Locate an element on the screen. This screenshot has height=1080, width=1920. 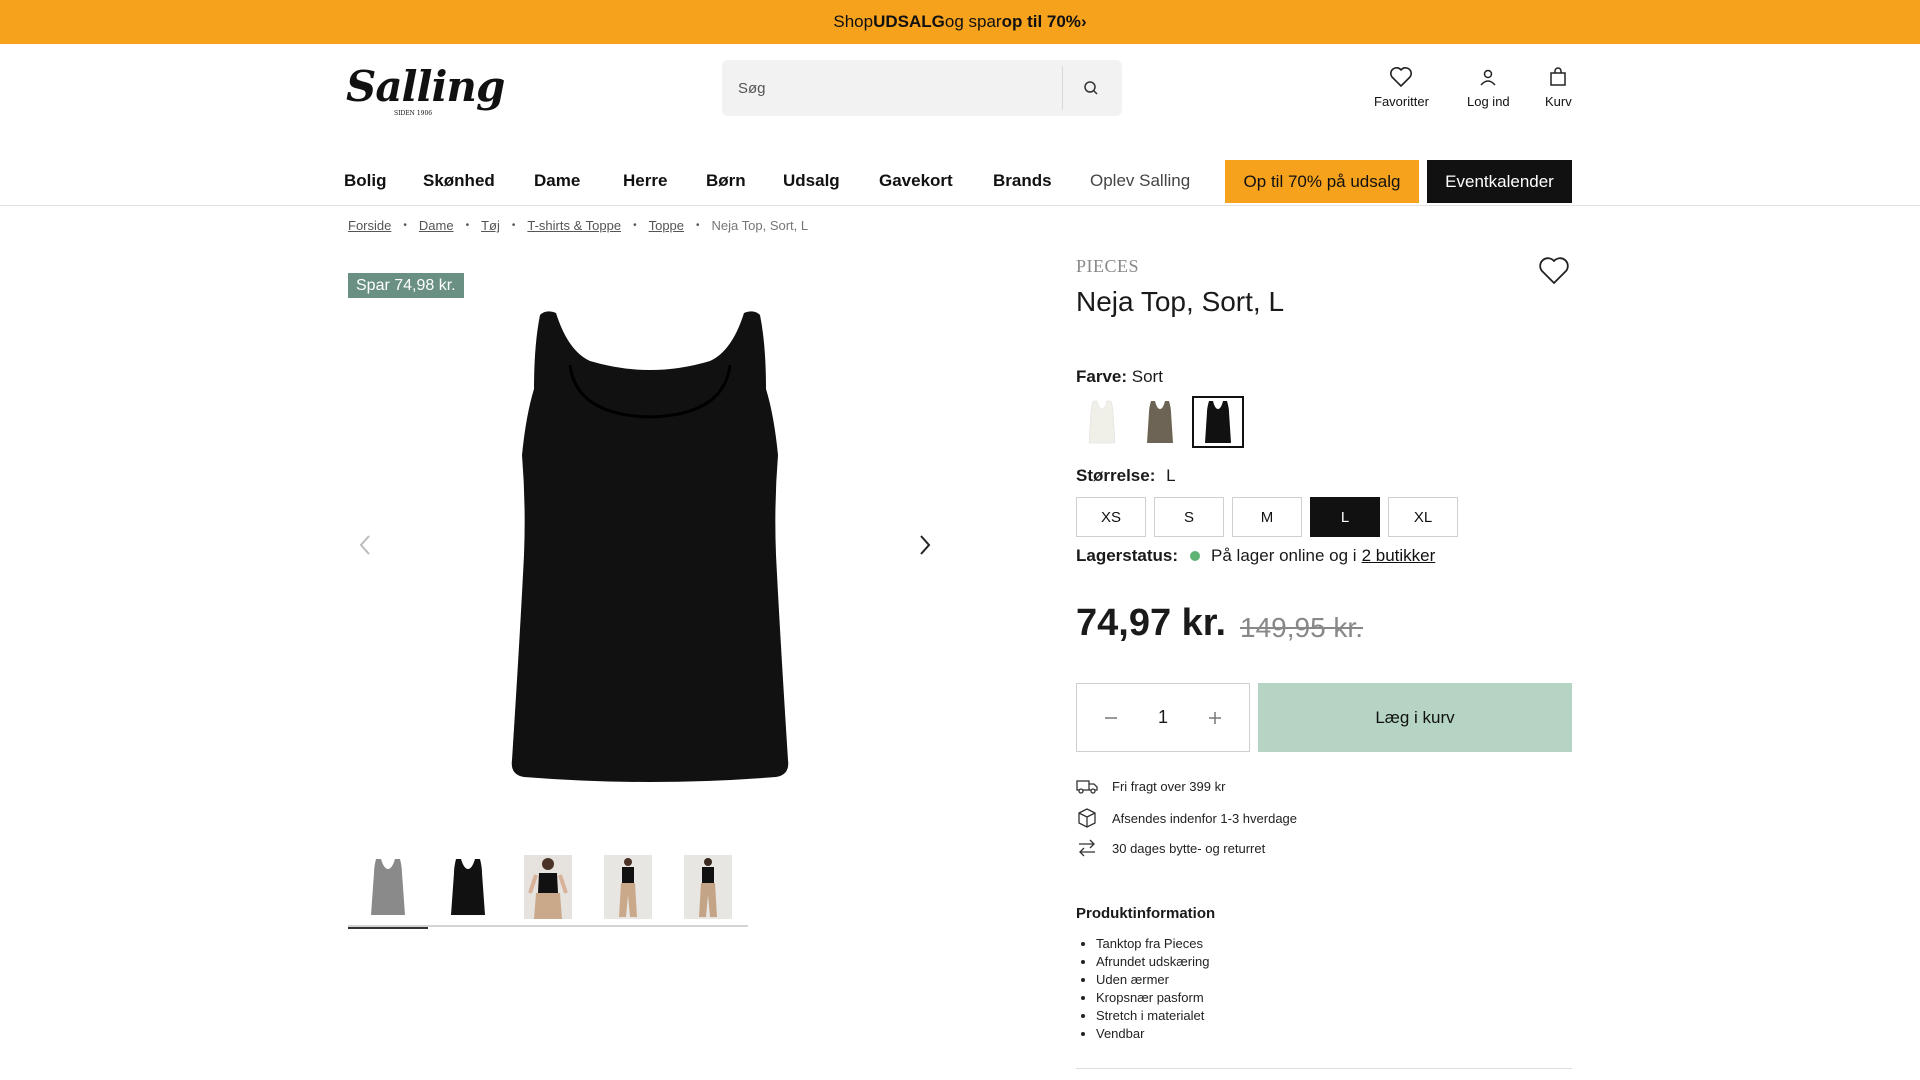
promo-text-pre: Shop is located at coordinates (853, 21).